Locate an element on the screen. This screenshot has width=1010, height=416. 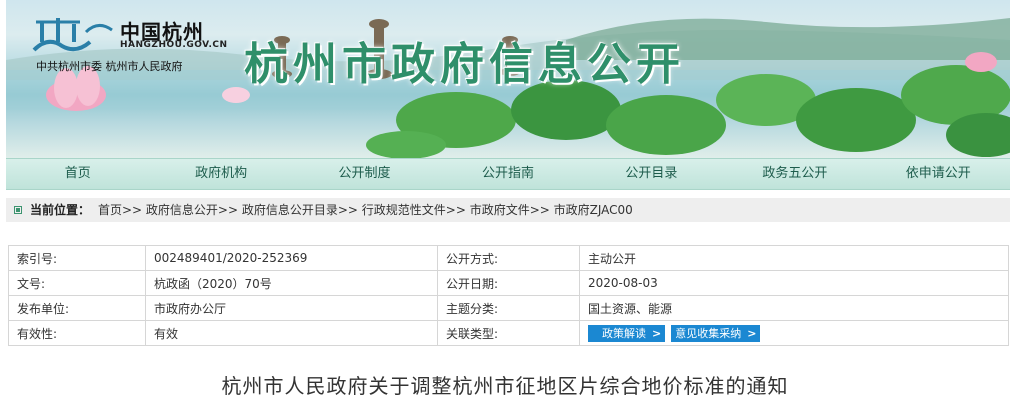
table-row: 文号: 杭政函（2020）70号 公开日期: 2020-08-03 is located at coordinates (508, 283).